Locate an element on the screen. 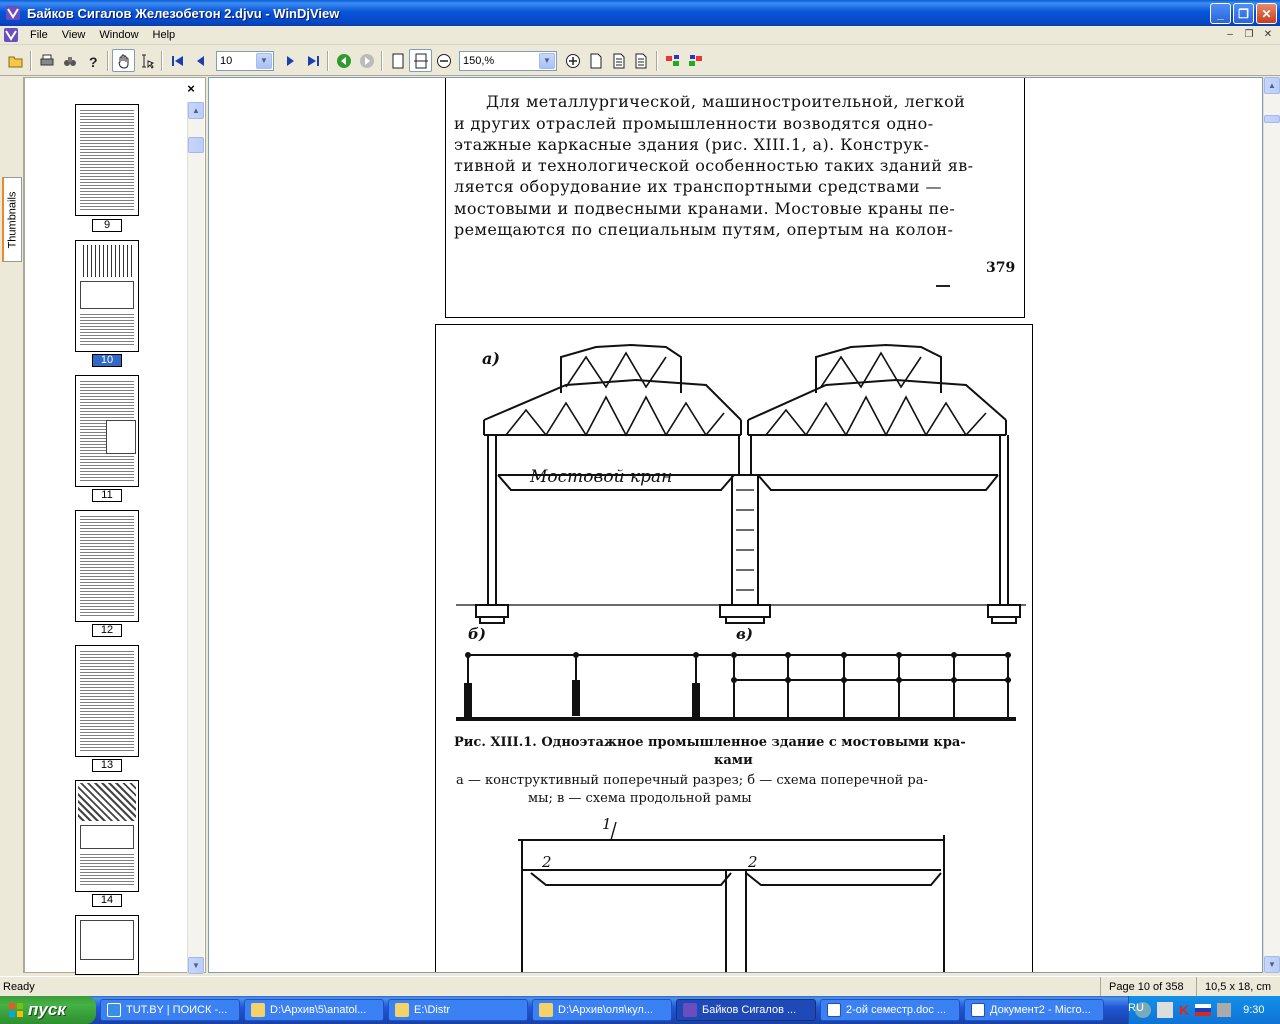 This screenshot has height=1024, width=1280. fit-width-button is located at coordinates (420, 60).